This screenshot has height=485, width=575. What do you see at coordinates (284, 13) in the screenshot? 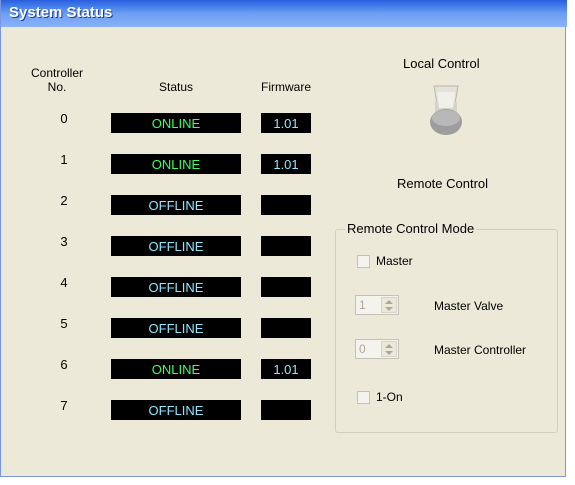
I see `title-bar: System Status` at bounding box center [284, 13].